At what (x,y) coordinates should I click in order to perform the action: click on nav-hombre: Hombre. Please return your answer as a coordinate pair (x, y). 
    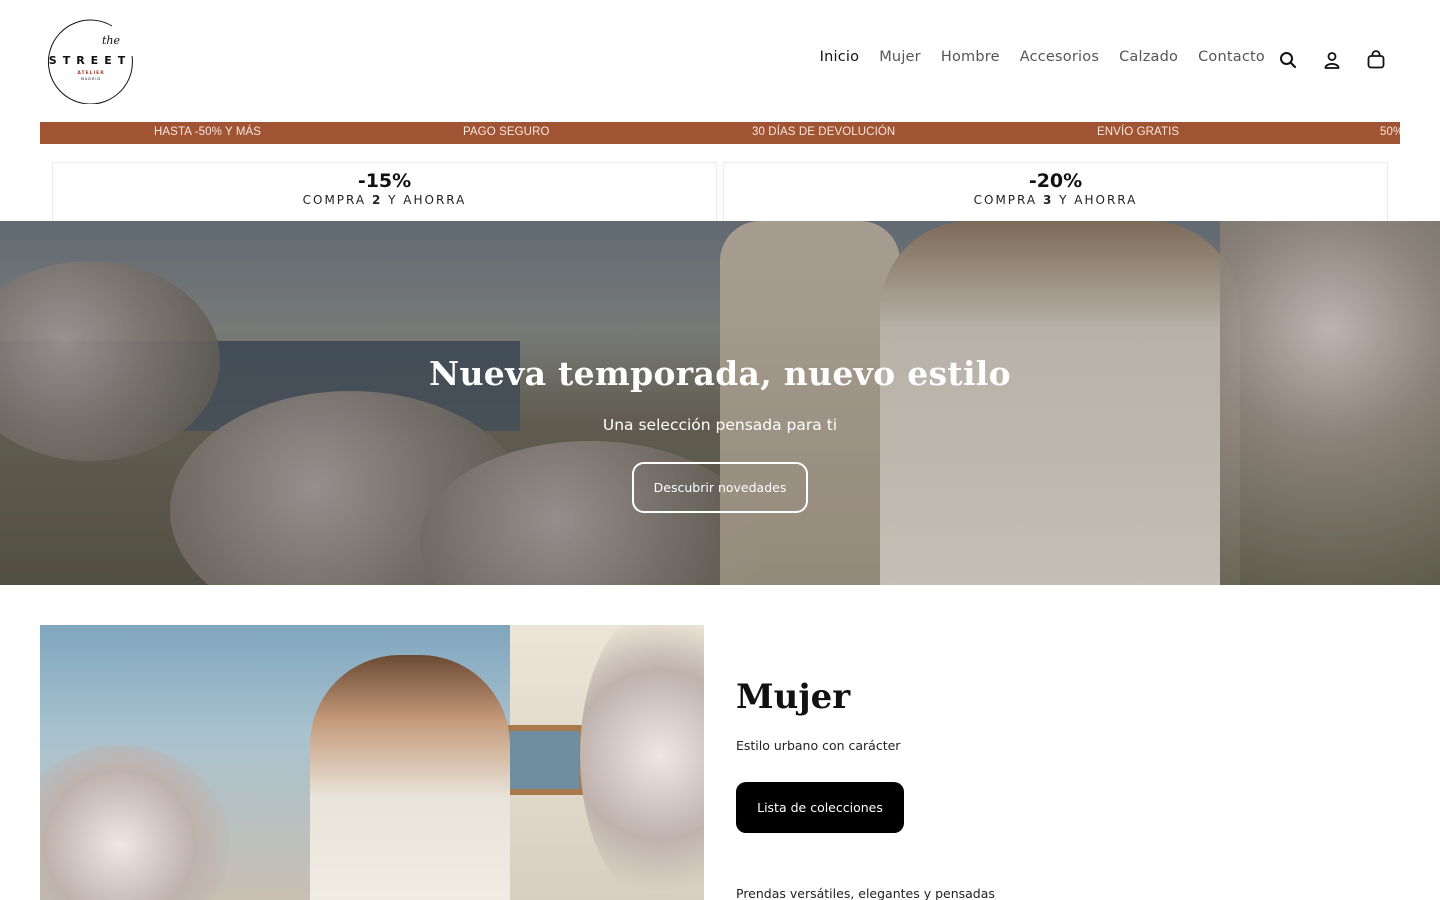
    Looking at the image, I should click on (970, 57).